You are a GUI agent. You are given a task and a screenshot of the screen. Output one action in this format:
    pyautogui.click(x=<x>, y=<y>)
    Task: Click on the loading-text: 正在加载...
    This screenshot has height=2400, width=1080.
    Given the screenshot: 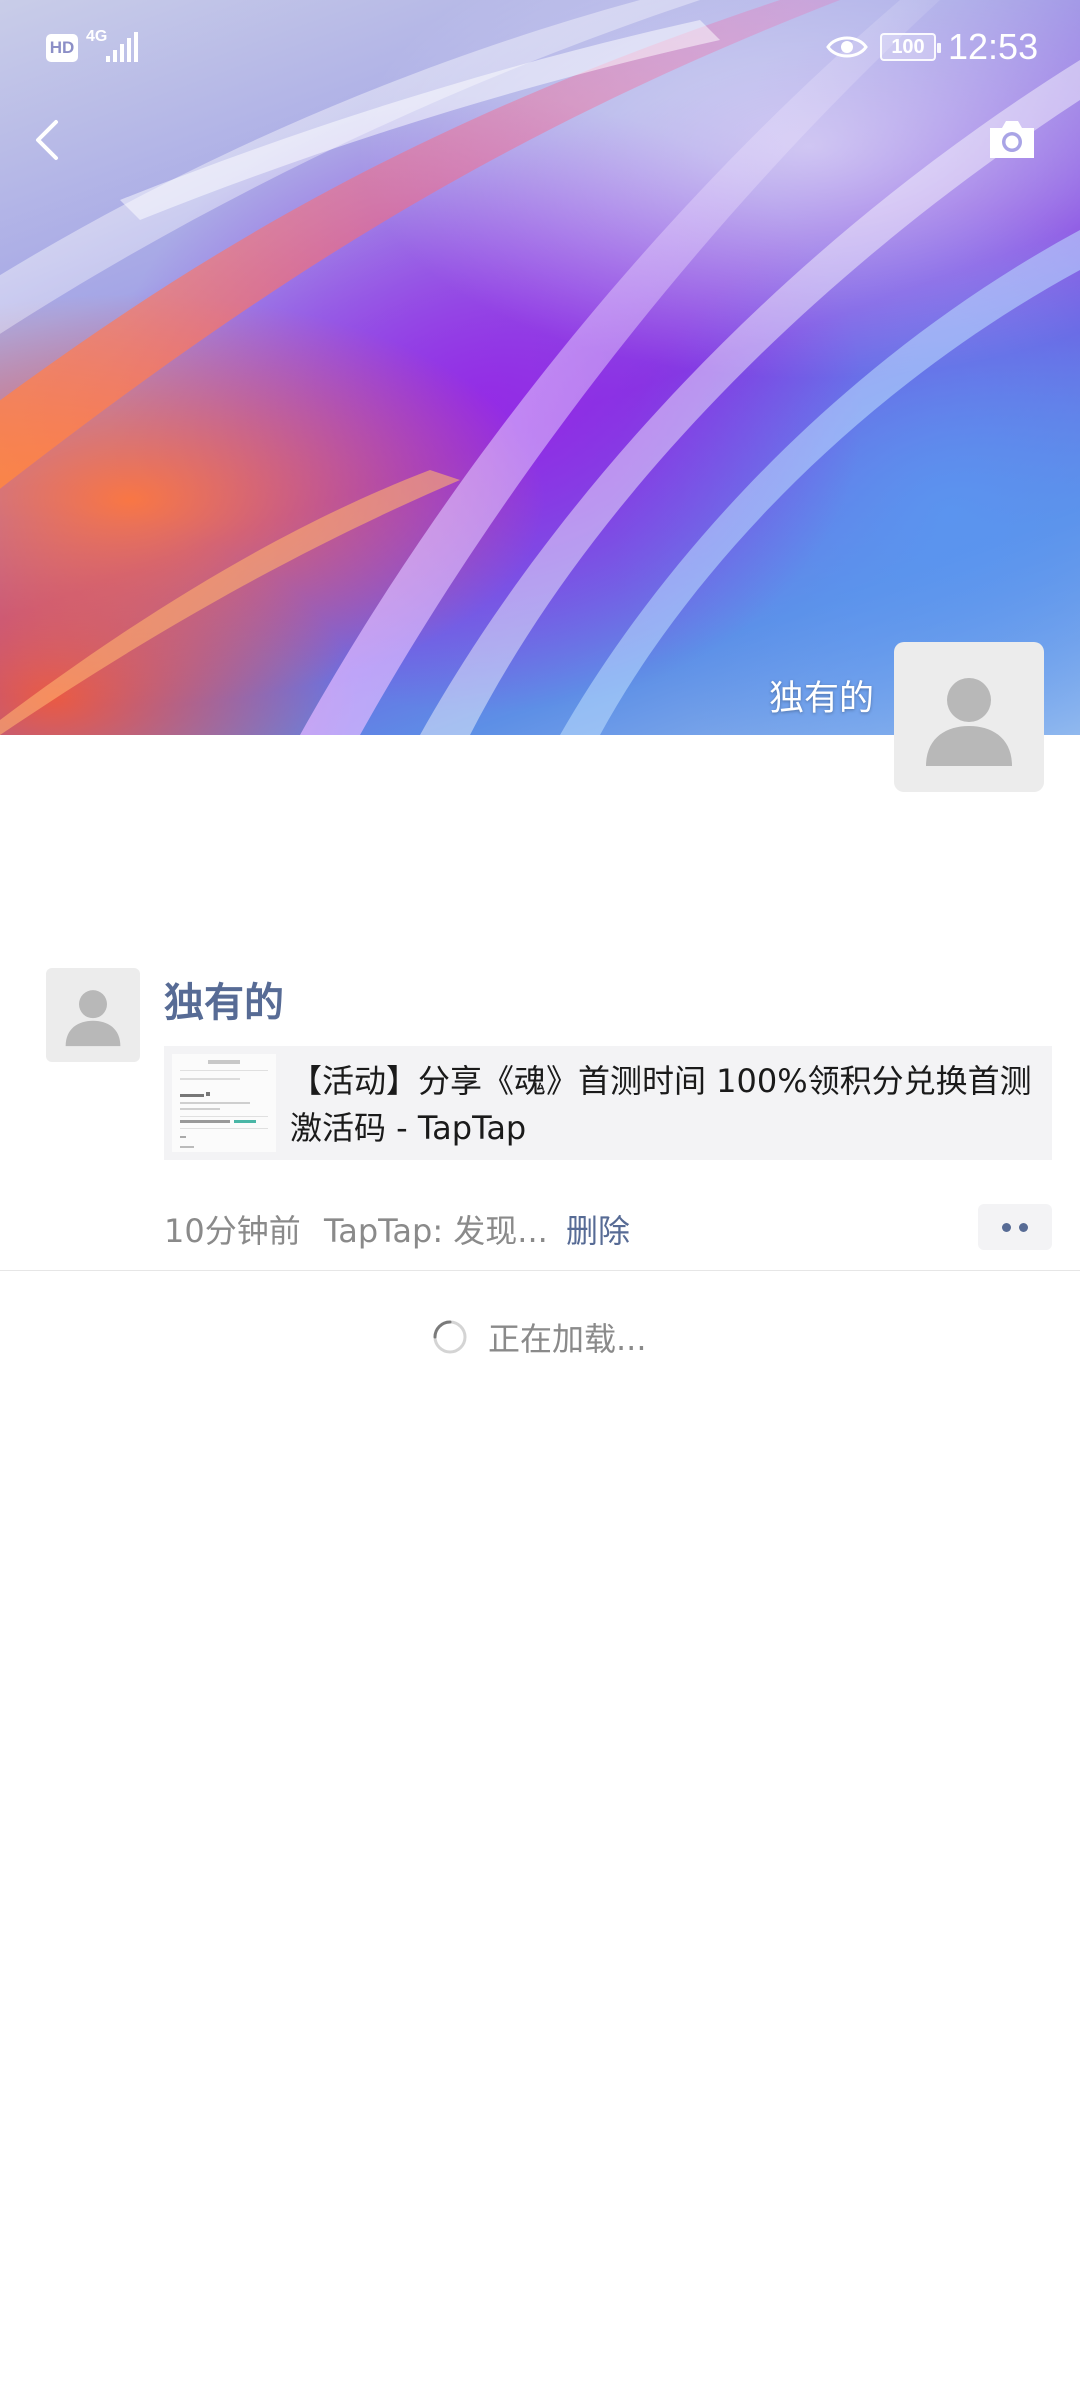 What is the action you would take?
    pyautogui.click(x=567, y=1339)
    